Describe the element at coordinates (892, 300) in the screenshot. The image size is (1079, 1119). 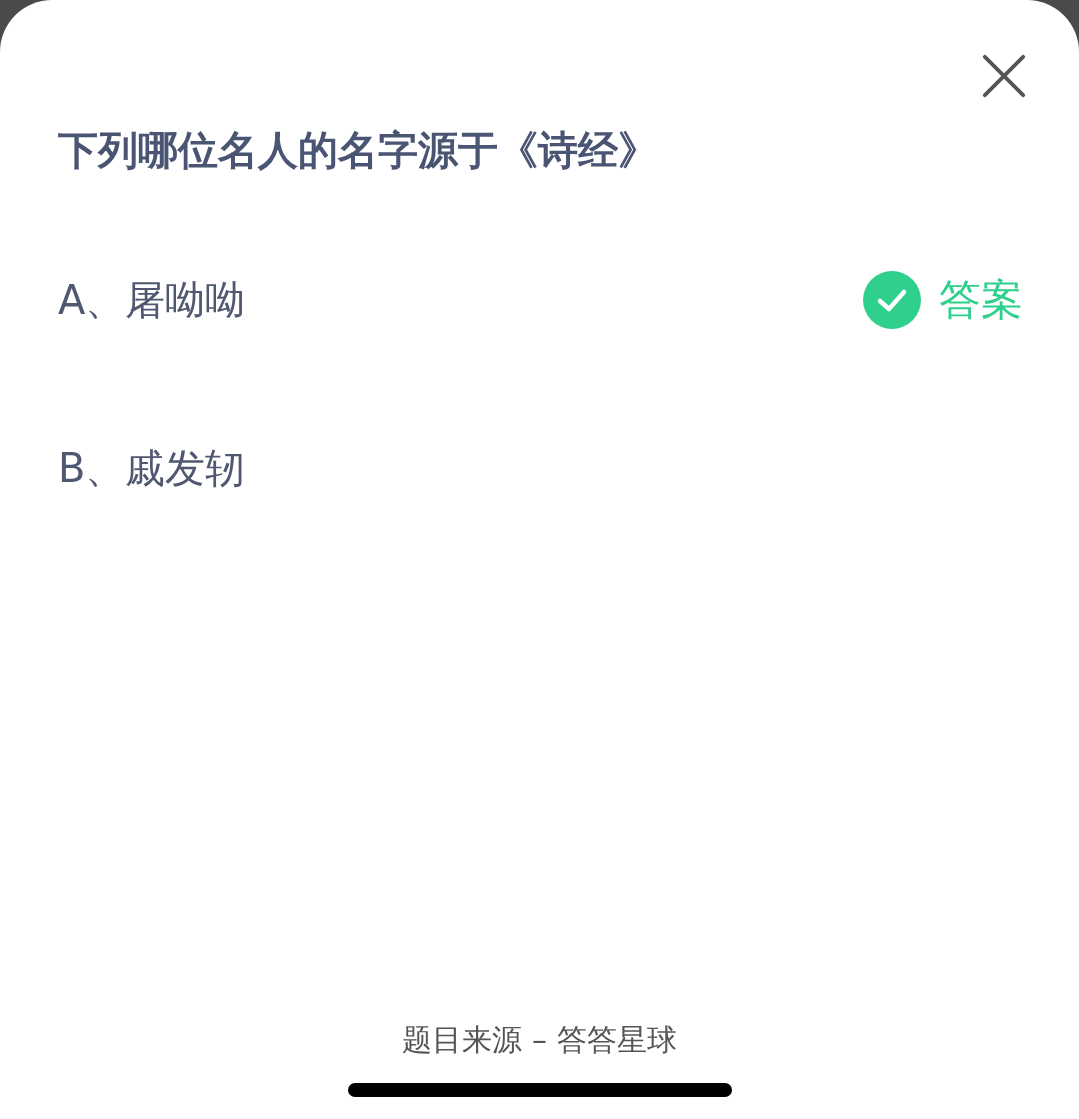
I see `check-icon` at that location.